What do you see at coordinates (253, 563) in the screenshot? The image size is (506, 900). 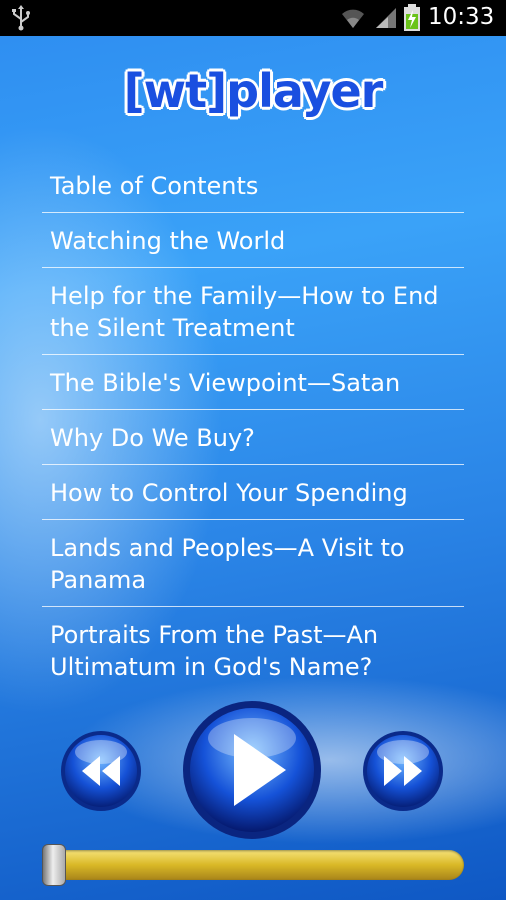 I see `list-item: Lands and Peoples—A Visit to Panama` at bounding box center [253, 563].